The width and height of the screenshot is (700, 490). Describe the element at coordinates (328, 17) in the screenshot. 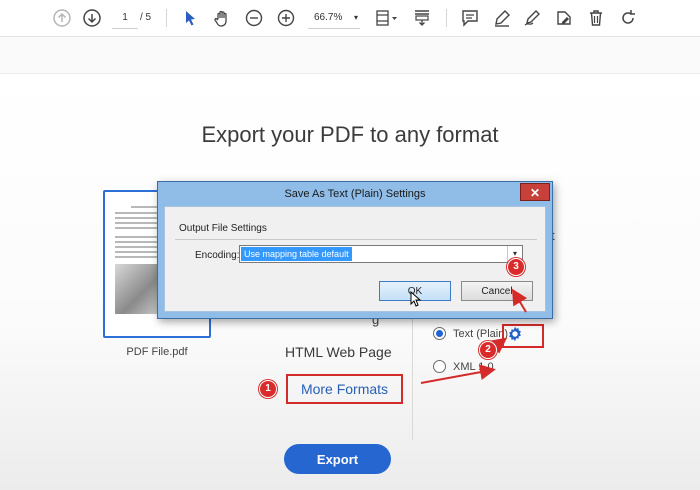

I see `zoom-value: 66.7%` at that location.